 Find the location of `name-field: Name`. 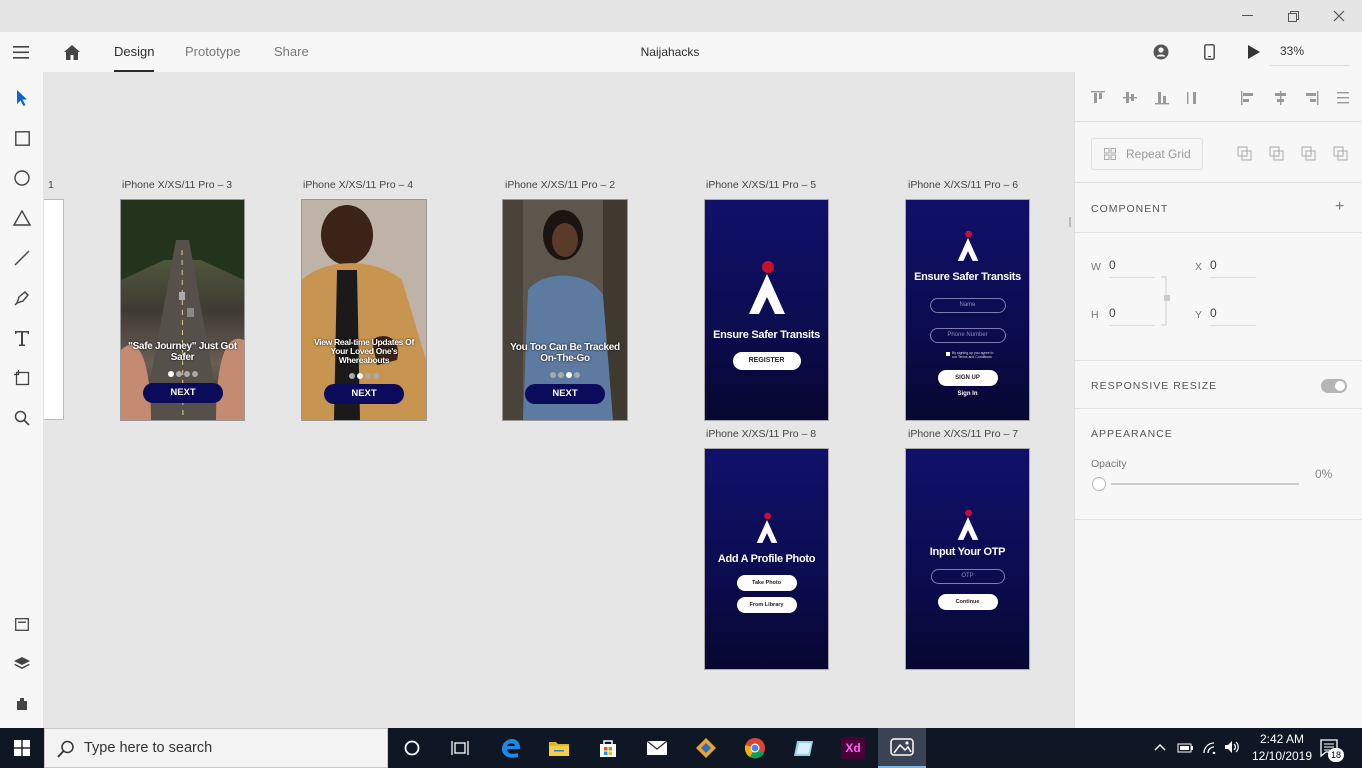

name-field: Name is located at coordinates (967, 305).